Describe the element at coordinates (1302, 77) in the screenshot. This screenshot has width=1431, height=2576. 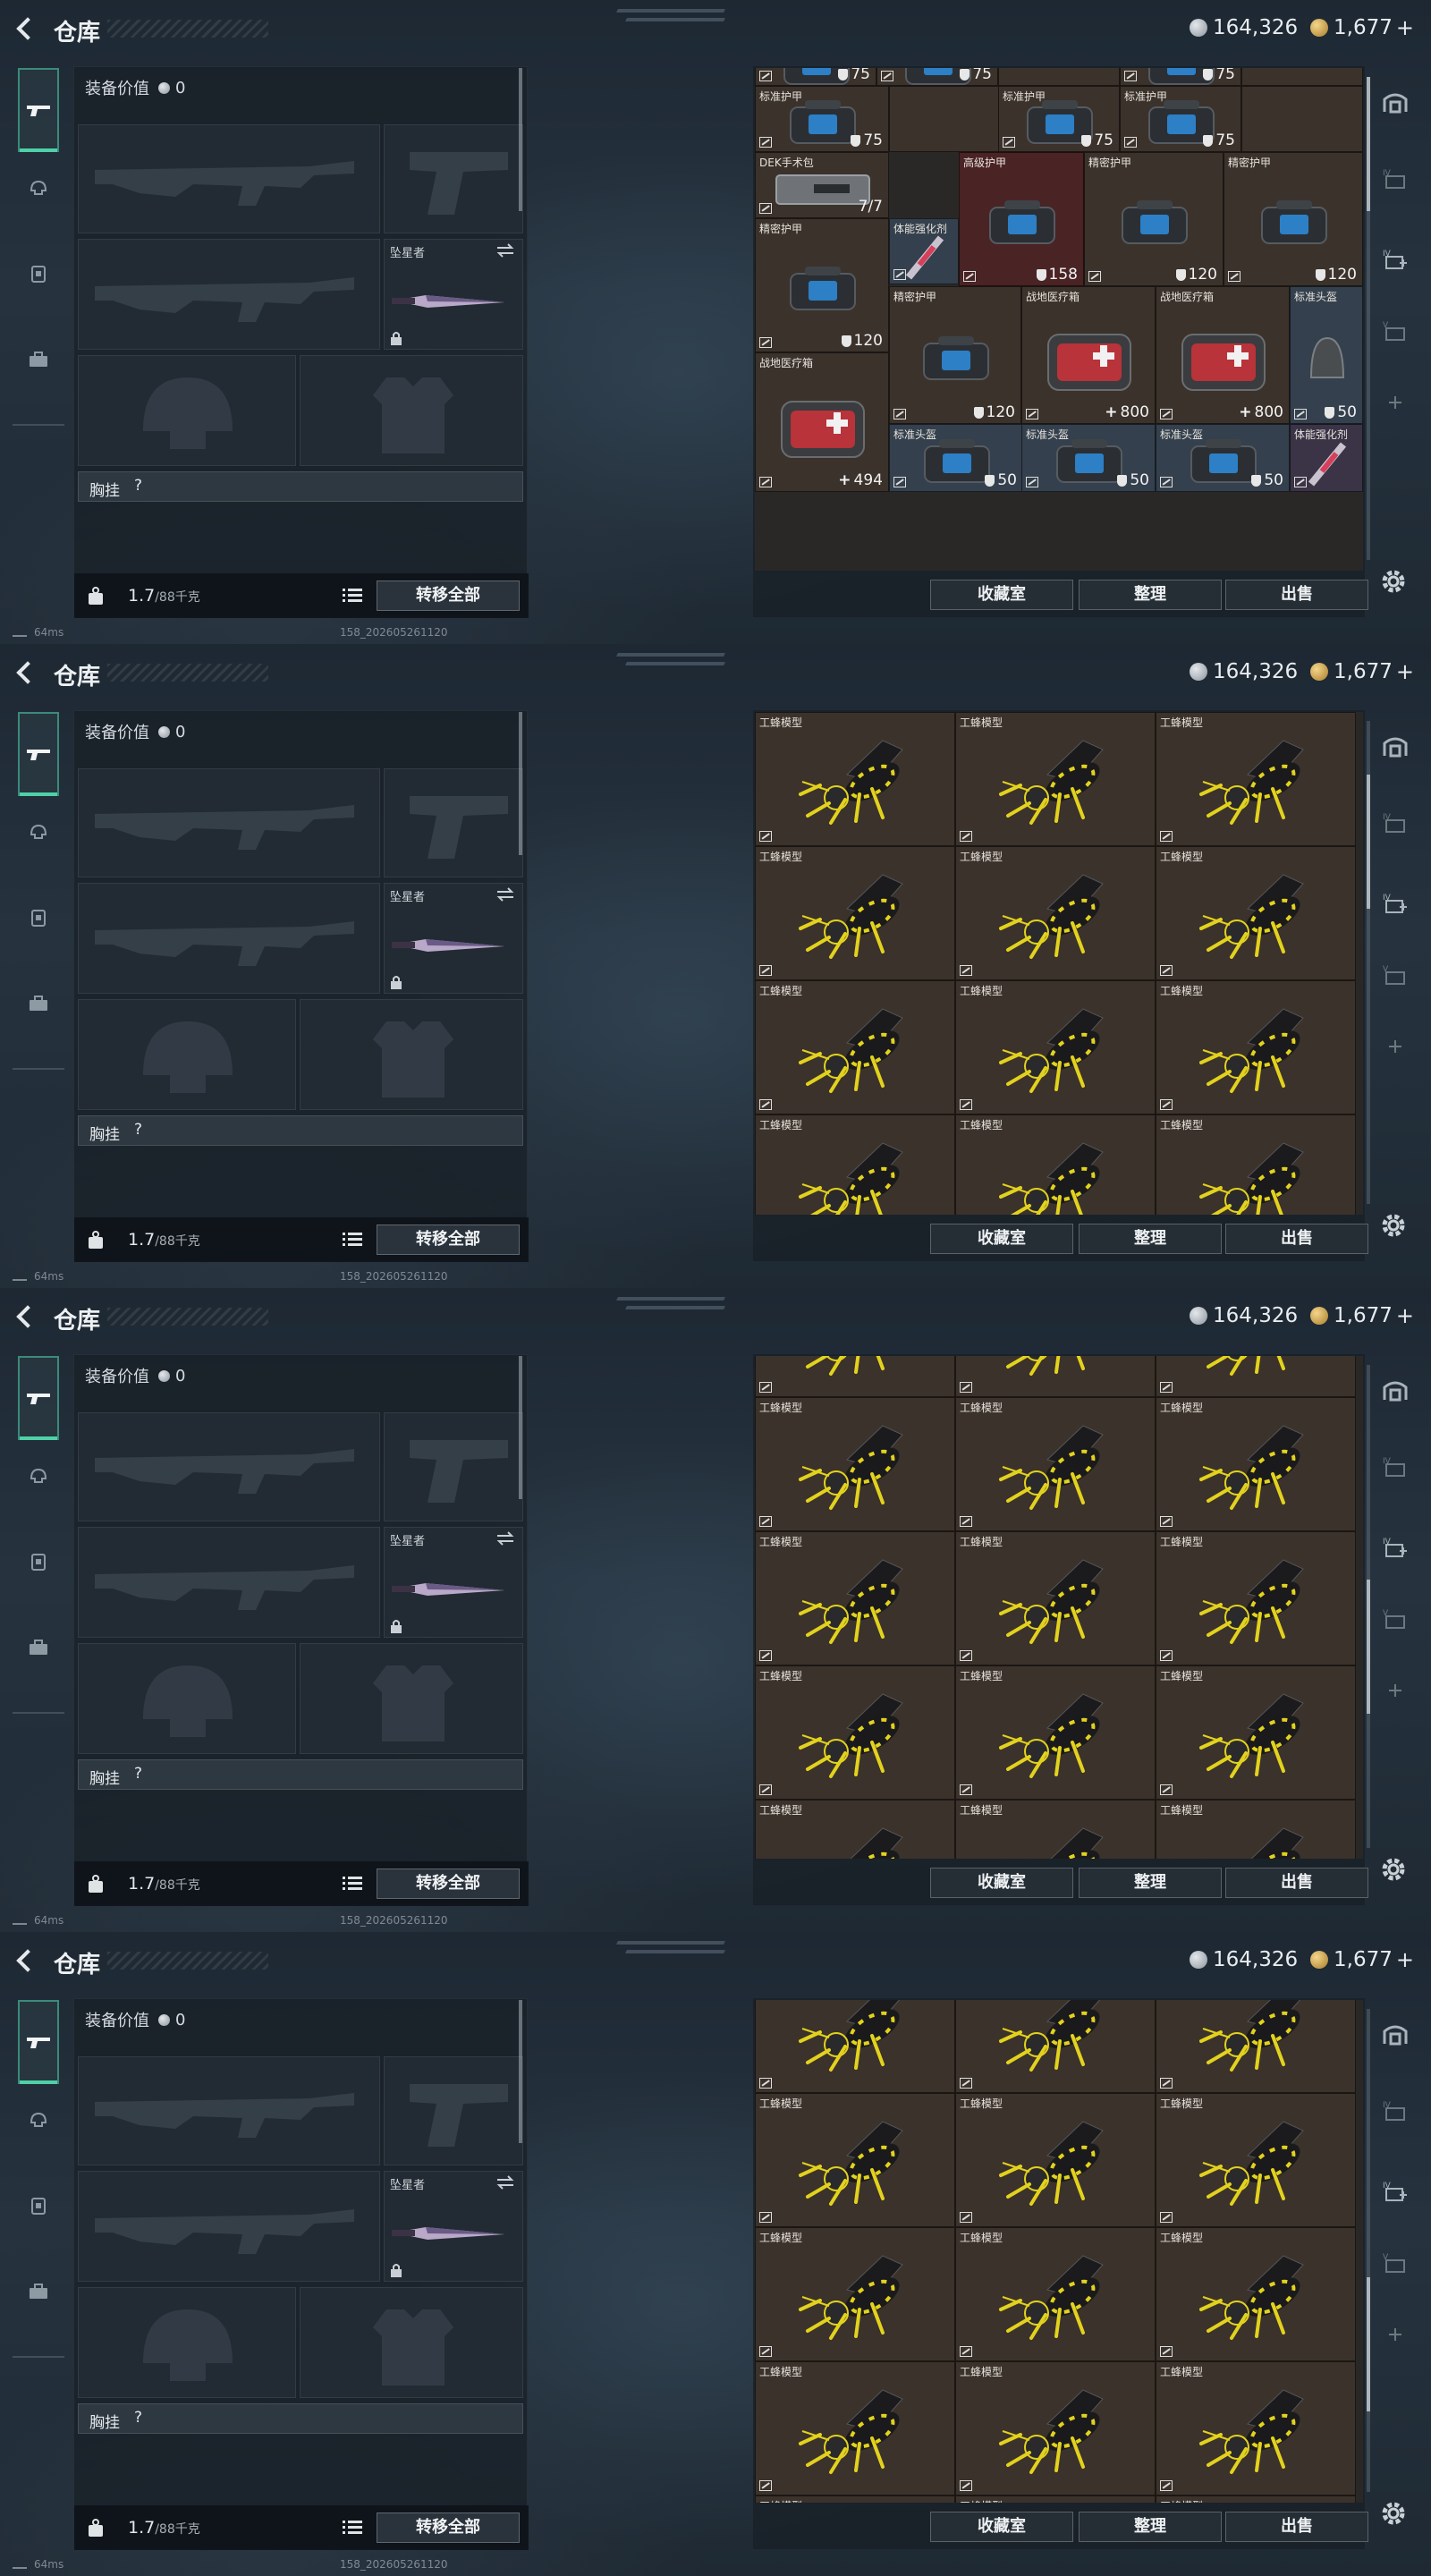
I see `stash-empty-cell` at that location.